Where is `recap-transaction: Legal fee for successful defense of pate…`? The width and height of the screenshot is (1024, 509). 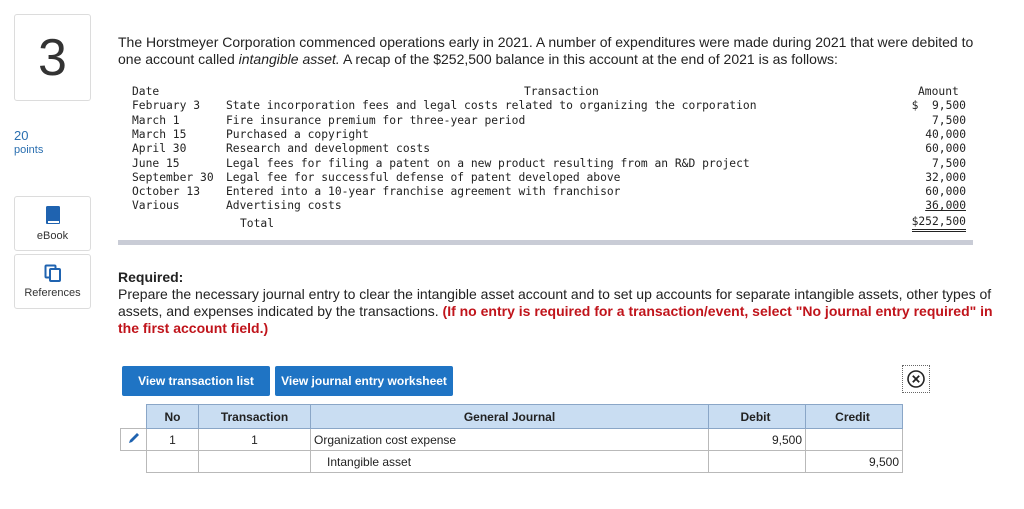 recap-transaction: Legal fee for successful defense of pate… is located at coordinates (423, 177).